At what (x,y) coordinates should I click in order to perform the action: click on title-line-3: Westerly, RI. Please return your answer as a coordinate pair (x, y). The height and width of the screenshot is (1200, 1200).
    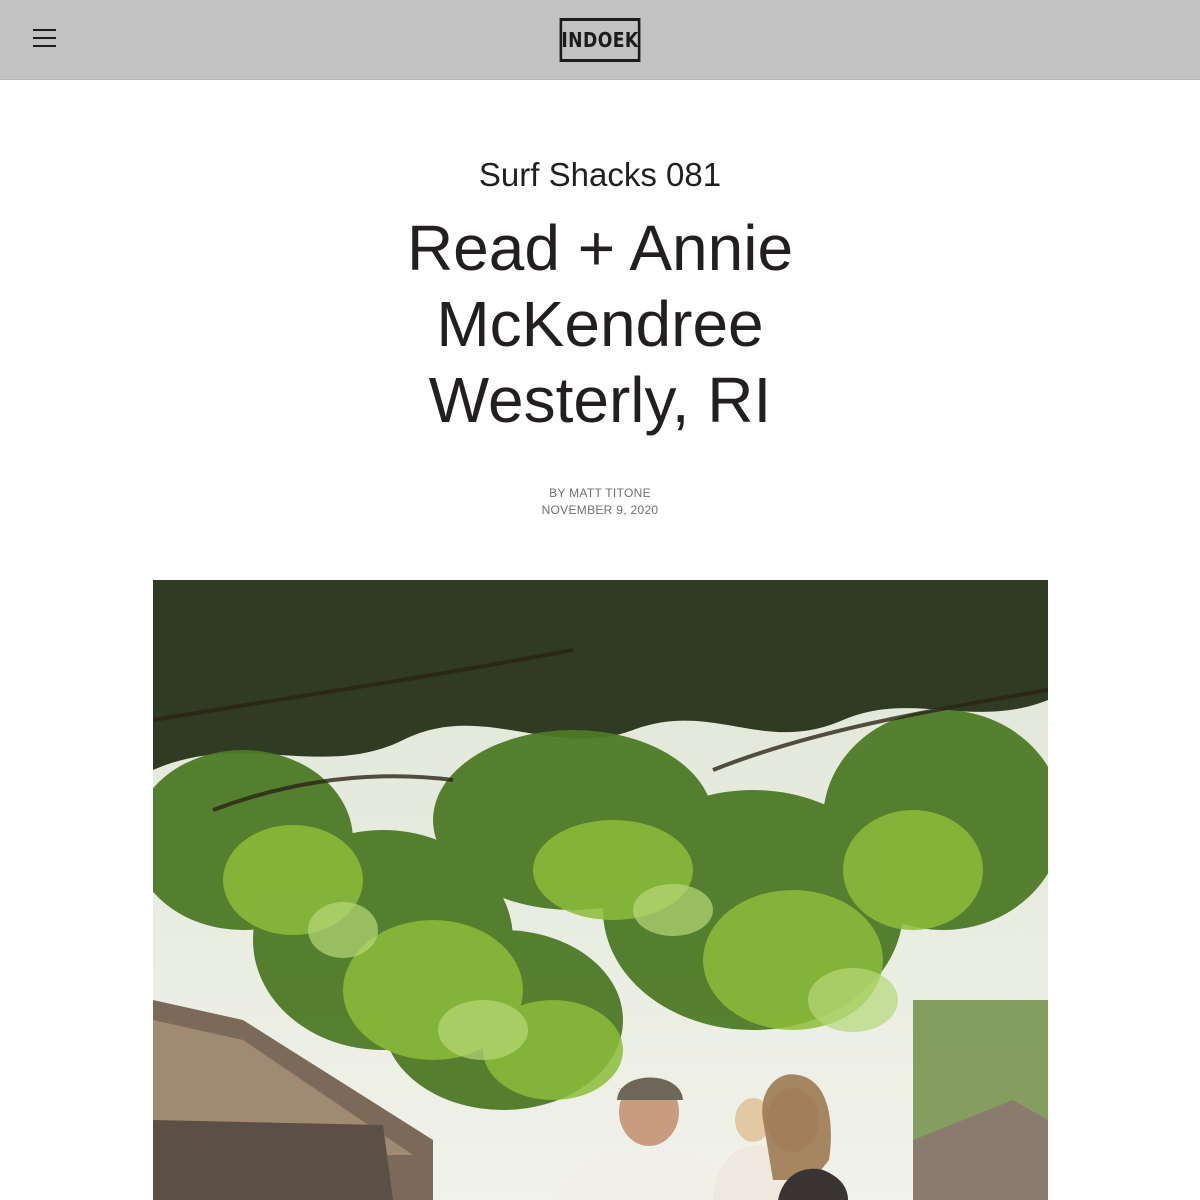
    Looking at the image, I should click on (600, 400).